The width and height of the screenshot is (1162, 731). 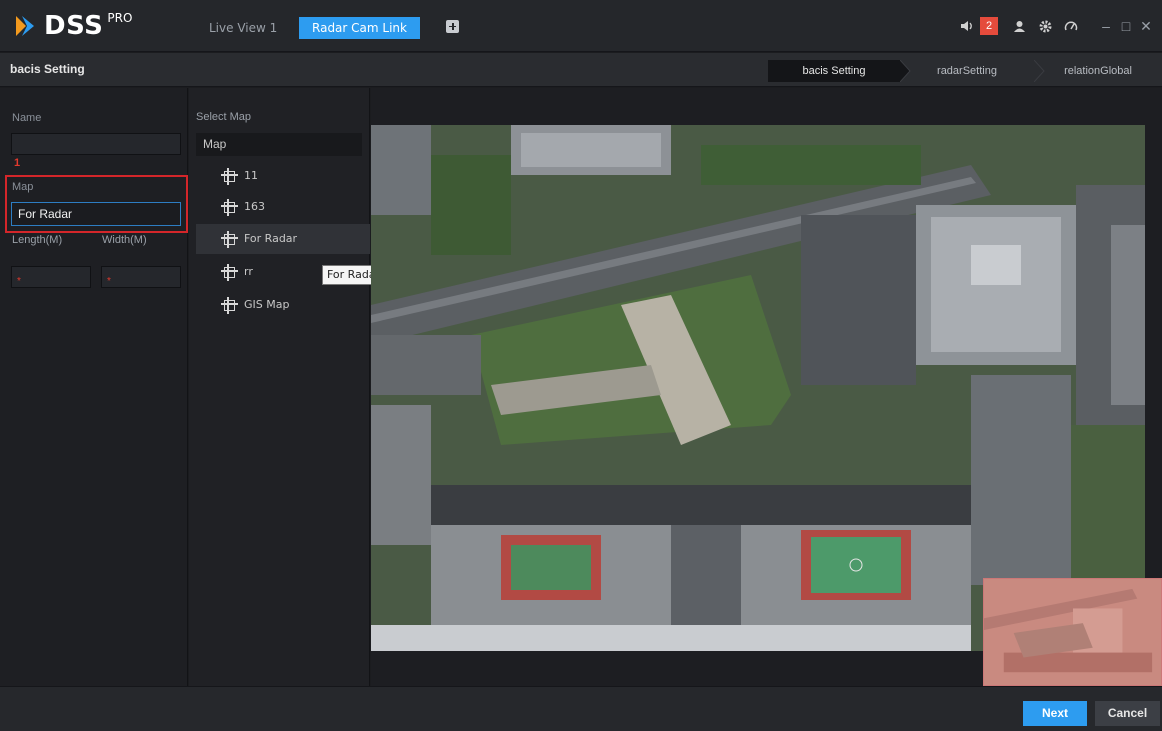 What do you see at coordinates (271, 238) in the screenshot?
I see `tree-item-label: For Radar` at bounding box center [271, 238].